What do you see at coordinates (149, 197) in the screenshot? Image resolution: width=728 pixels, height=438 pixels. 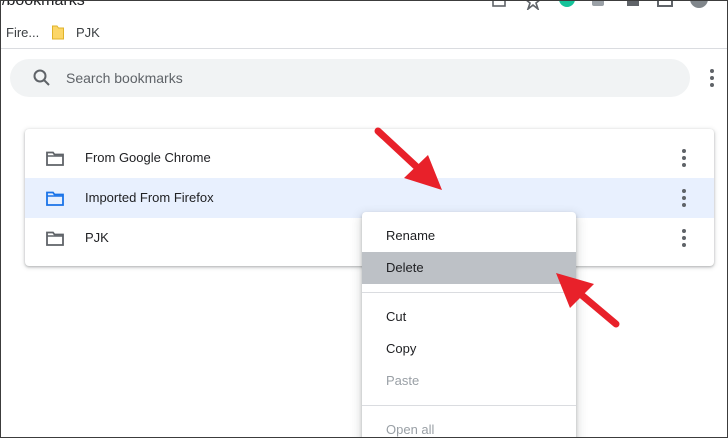 I see `folder-label: Imported From Firefox` at bounding box center [149, 197].